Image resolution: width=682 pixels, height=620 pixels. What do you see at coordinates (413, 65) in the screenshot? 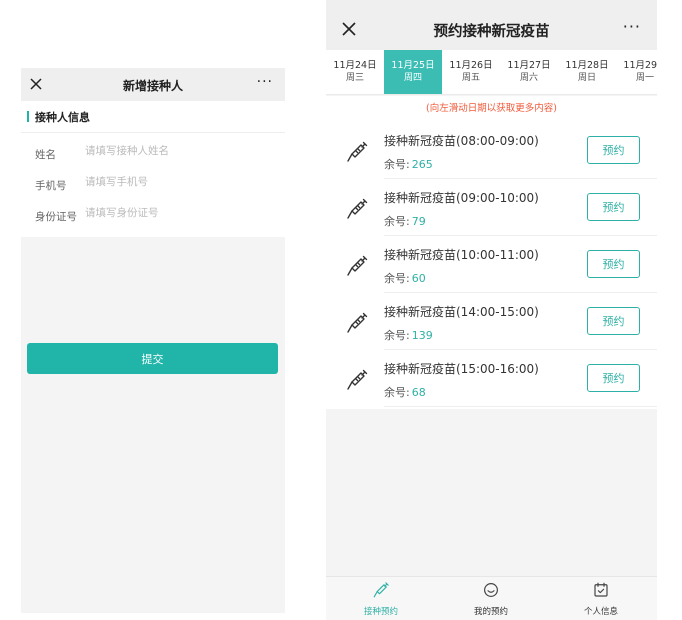
I see `date-tab-date: 11月25日` at bounding box center [413, 65].